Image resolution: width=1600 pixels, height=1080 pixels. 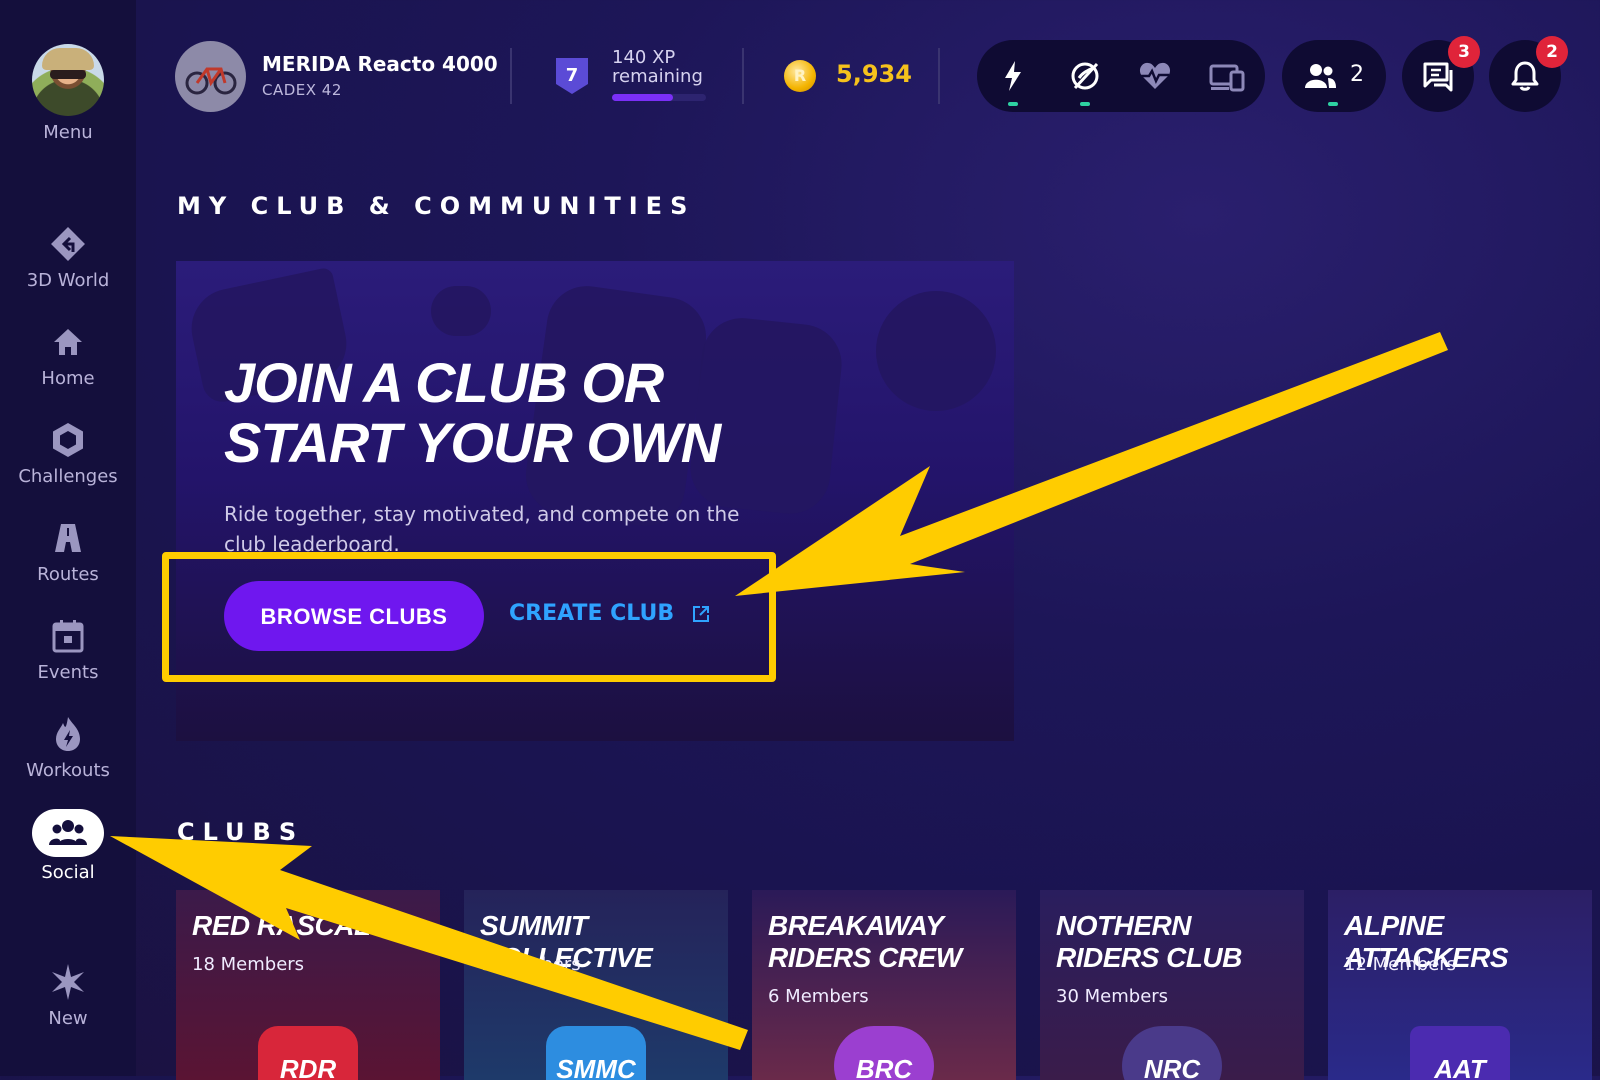 I want to click on annotation-arrow-to-social, so click(x=429, y=943).